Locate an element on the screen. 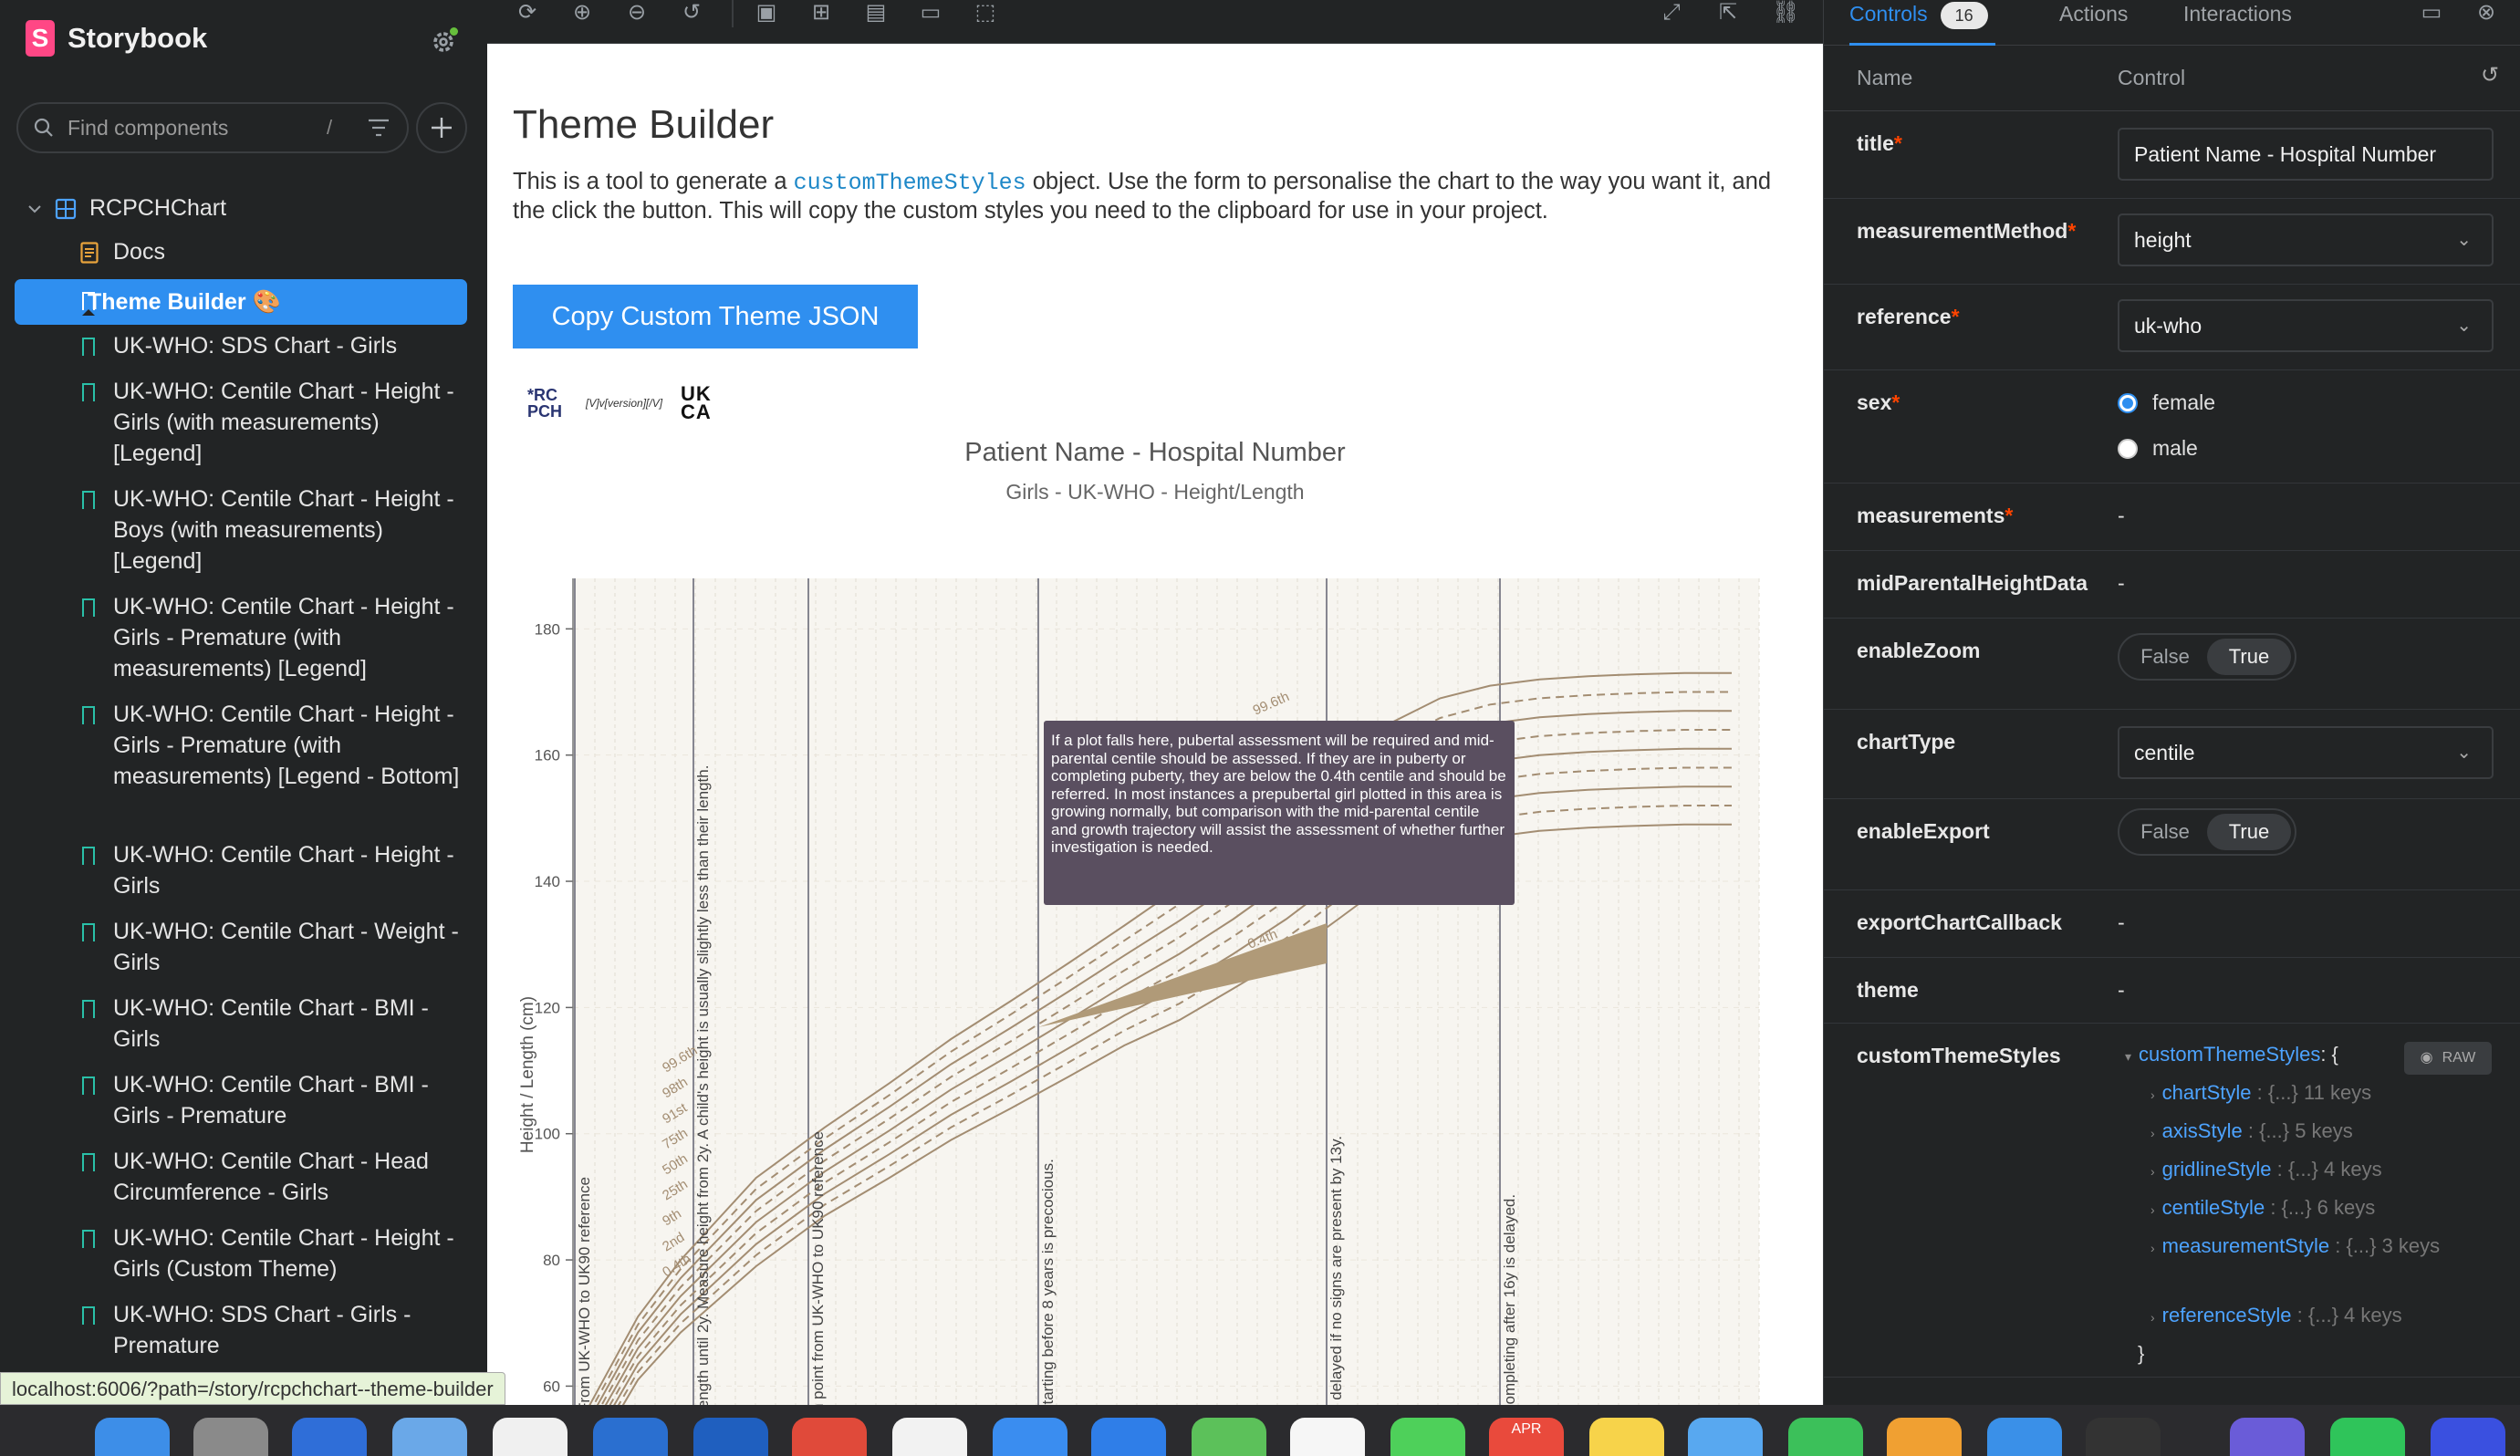  object-key-row: › referenceStyle : {...} 4 keys is located at coordinates (2283, 1316).